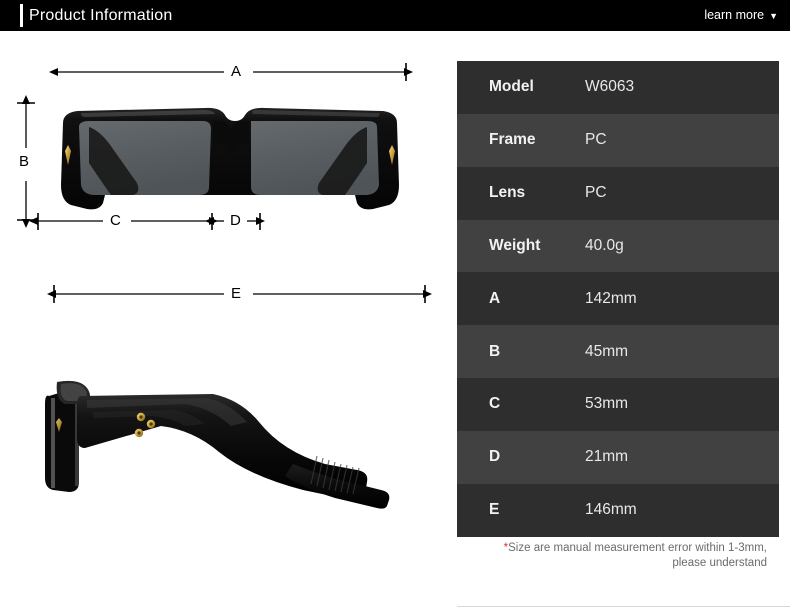  I want to click on table-row: Lens PC, so click(618, 193).